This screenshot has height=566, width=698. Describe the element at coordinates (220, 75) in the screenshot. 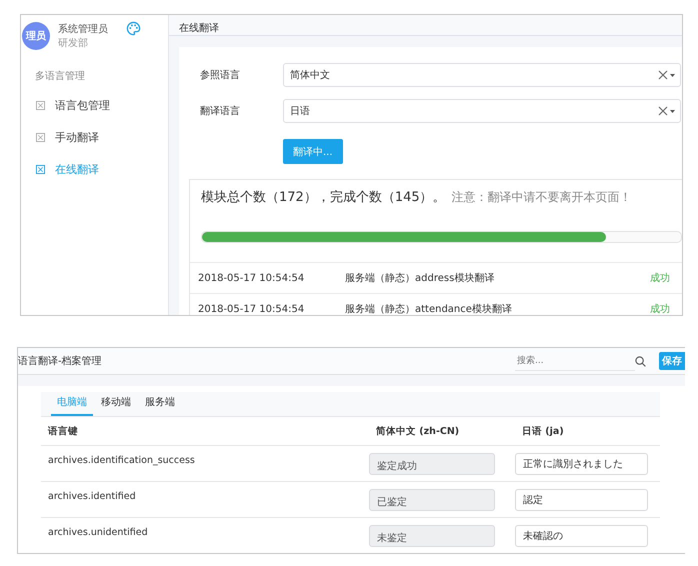

I see `field-label: 参照语言` at that location.